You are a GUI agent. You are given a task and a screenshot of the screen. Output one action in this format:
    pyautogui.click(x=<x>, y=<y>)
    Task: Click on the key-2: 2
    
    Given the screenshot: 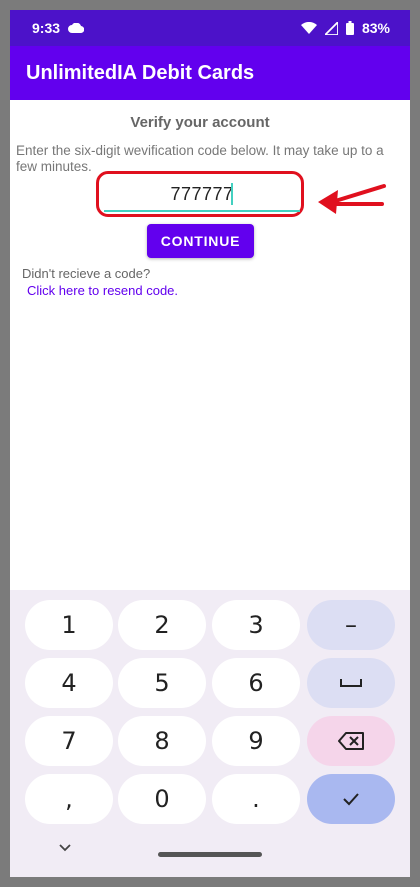 What is the action you would take?
    pyautogui.click(x=162, y=625)
    